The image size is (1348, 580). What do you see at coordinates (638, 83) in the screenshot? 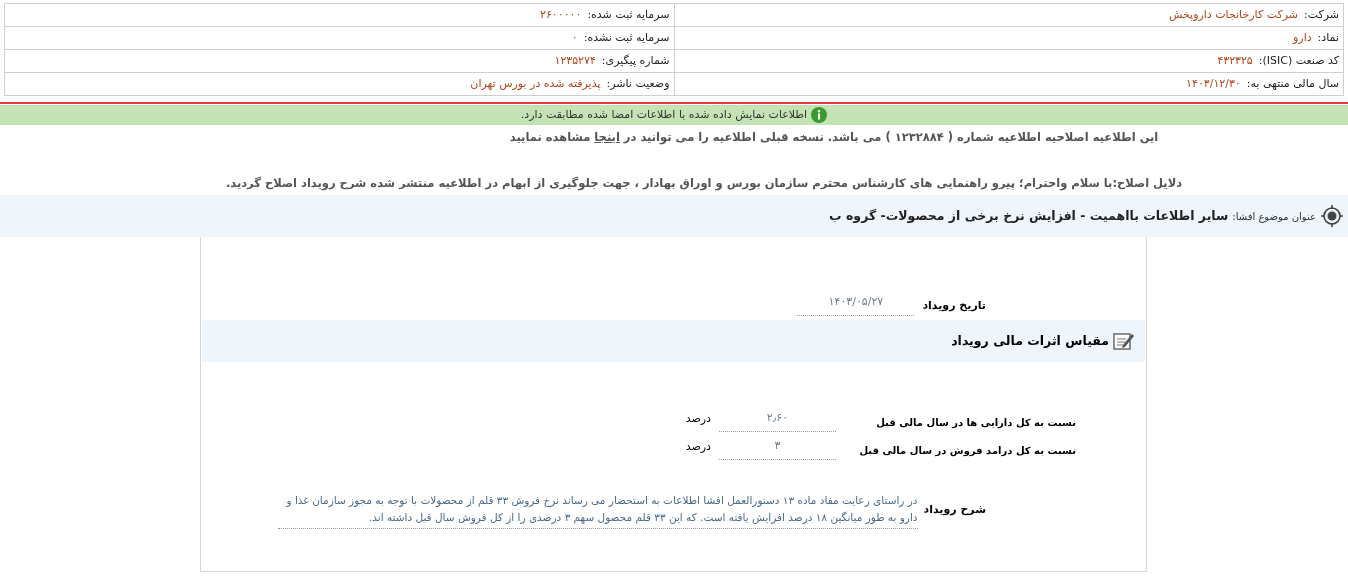
I see `info-label: وضعیت ناشر:` at bounding box center [638, 83].